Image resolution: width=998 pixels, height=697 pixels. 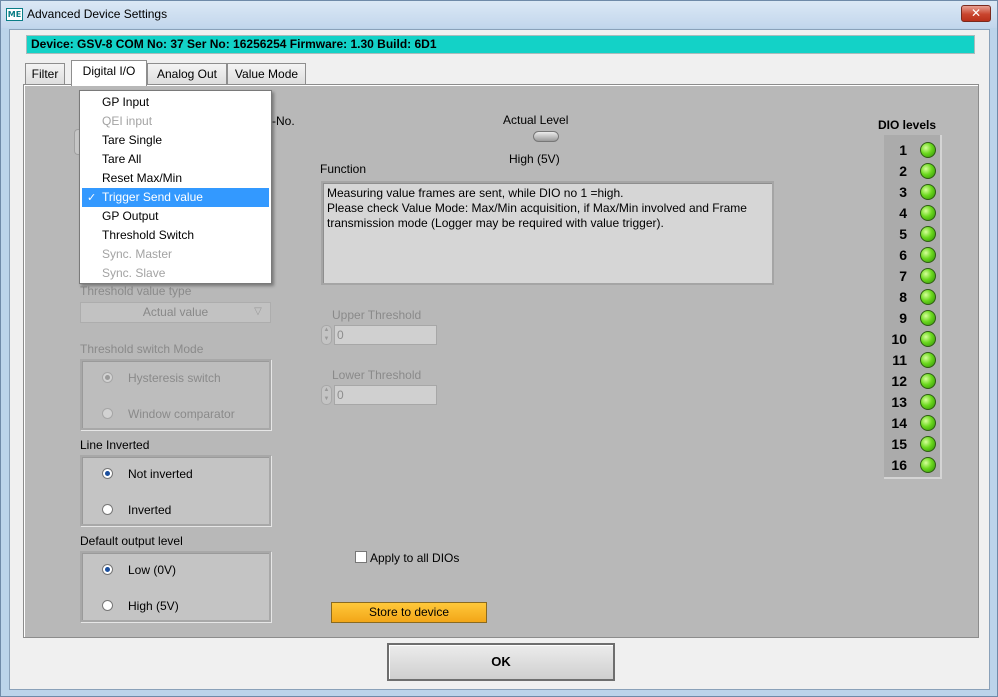 I want to click on dio-level-row: 5, so click(x=913, y=233).